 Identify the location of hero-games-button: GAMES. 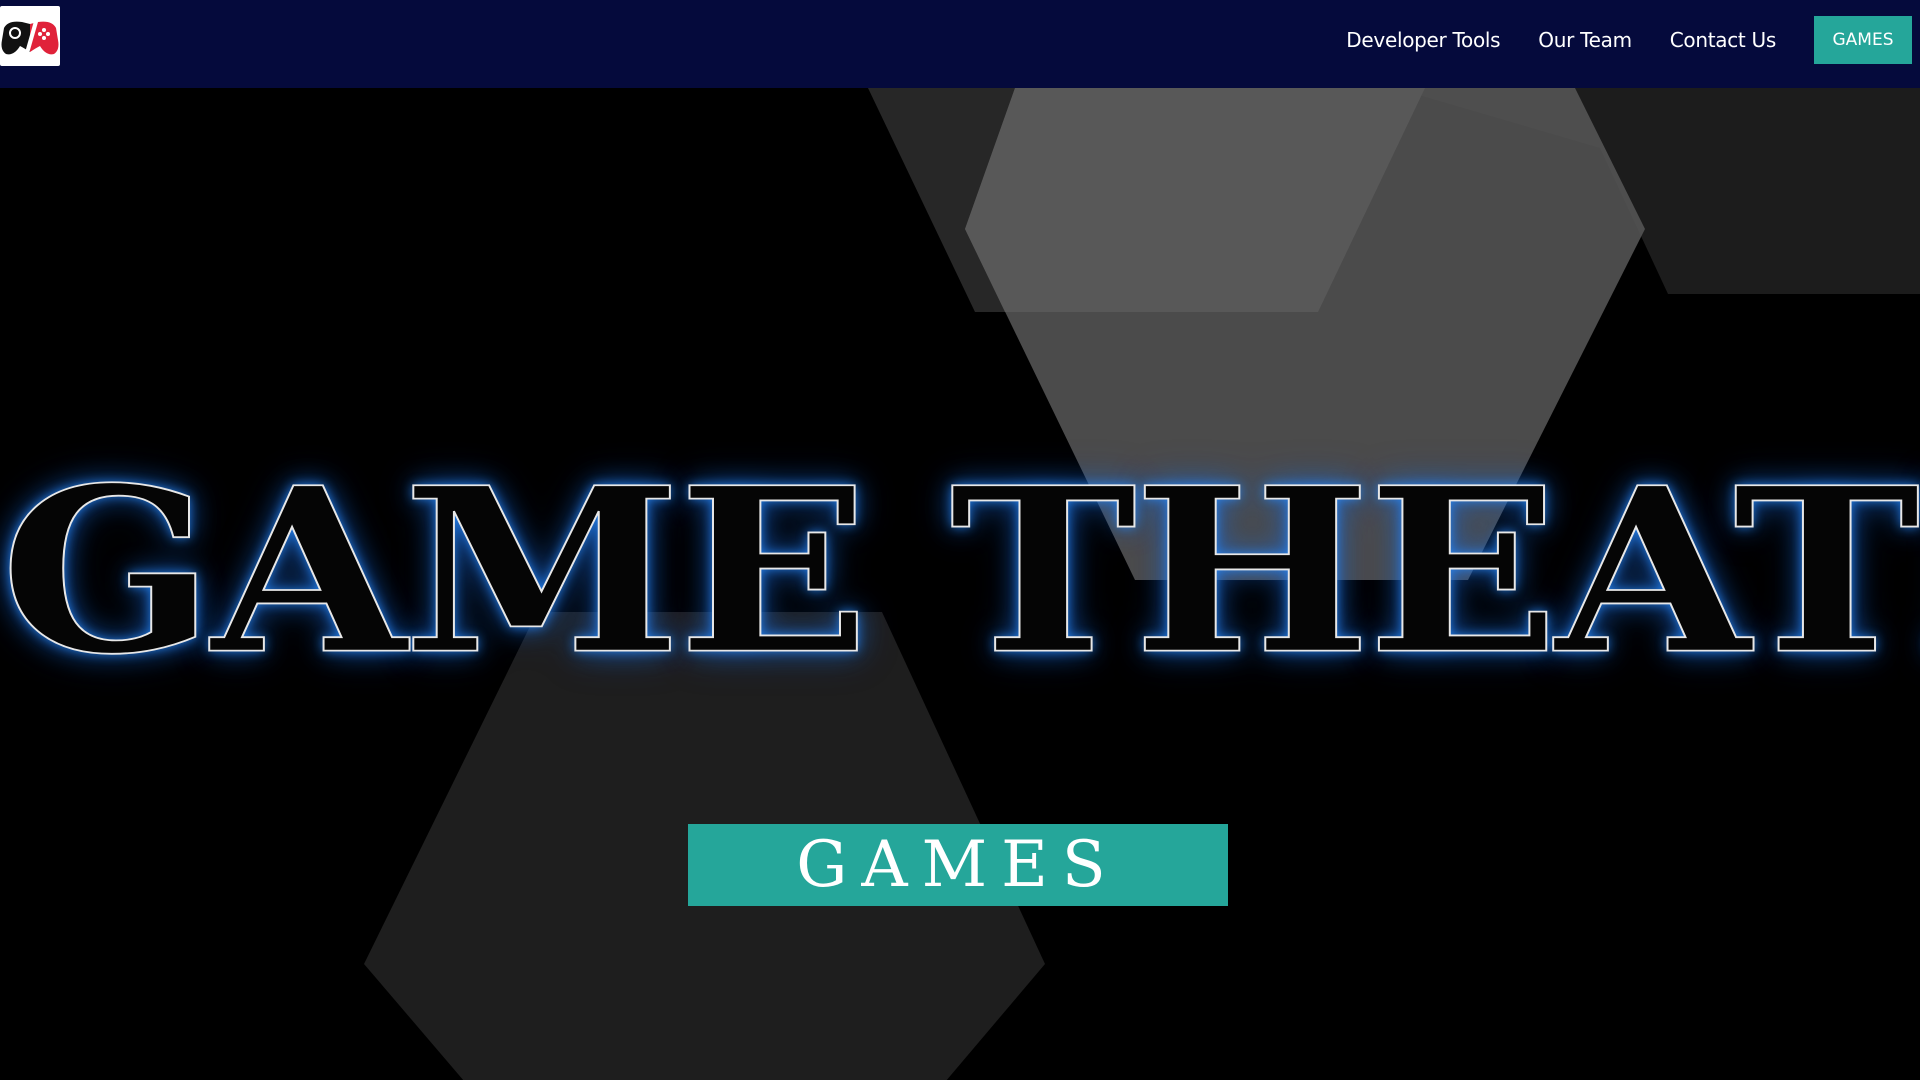
(958, 865).